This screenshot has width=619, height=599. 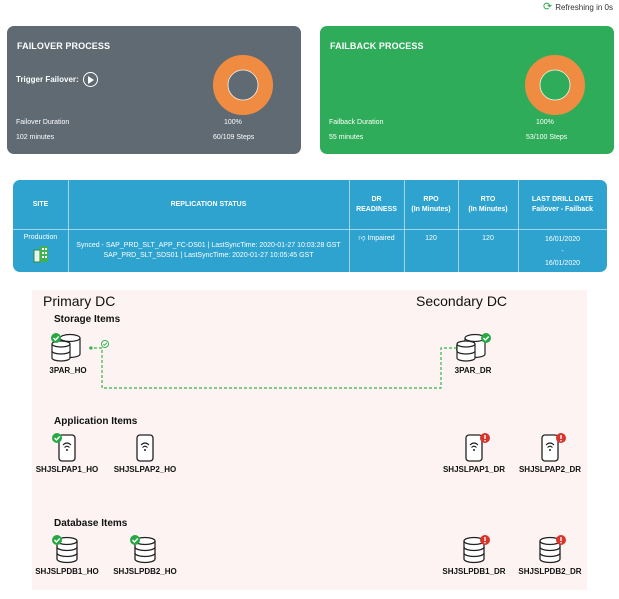 I want to click on failover-duration-label: Failover Duration, so click(x=43, y=122).